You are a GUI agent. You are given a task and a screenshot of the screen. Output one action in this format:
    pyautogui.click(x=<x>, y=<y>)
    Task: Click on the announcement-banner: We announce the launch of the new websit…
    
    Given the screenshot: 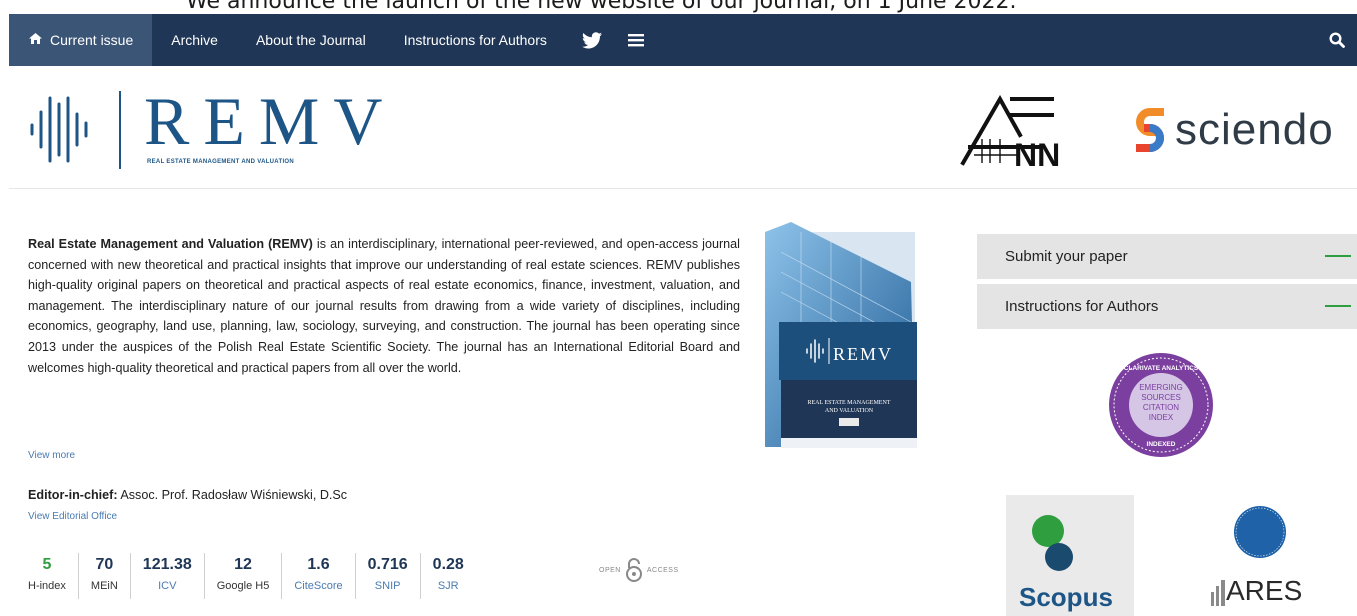 What is the action you would take?
    pyautogui.click(x=678, y=7)
    